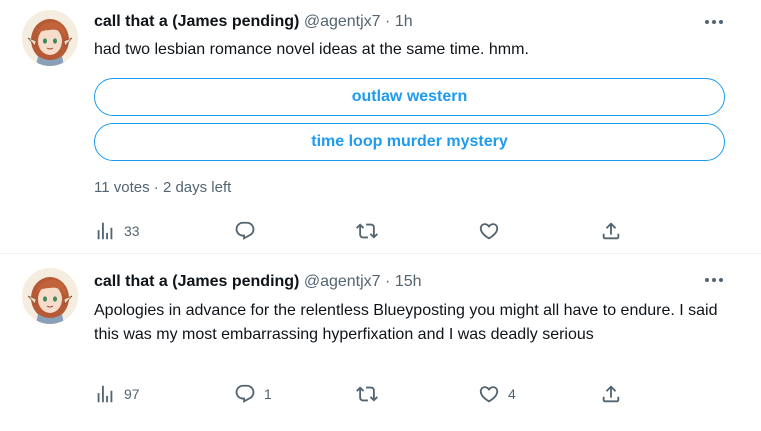  I want to click on like-button, so click(493, 231).